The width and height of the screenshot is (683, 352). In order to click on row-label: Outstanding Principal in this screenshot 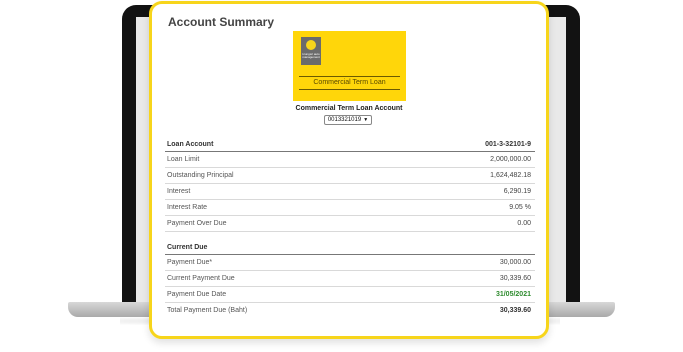, I will do `click(200, 175)`.